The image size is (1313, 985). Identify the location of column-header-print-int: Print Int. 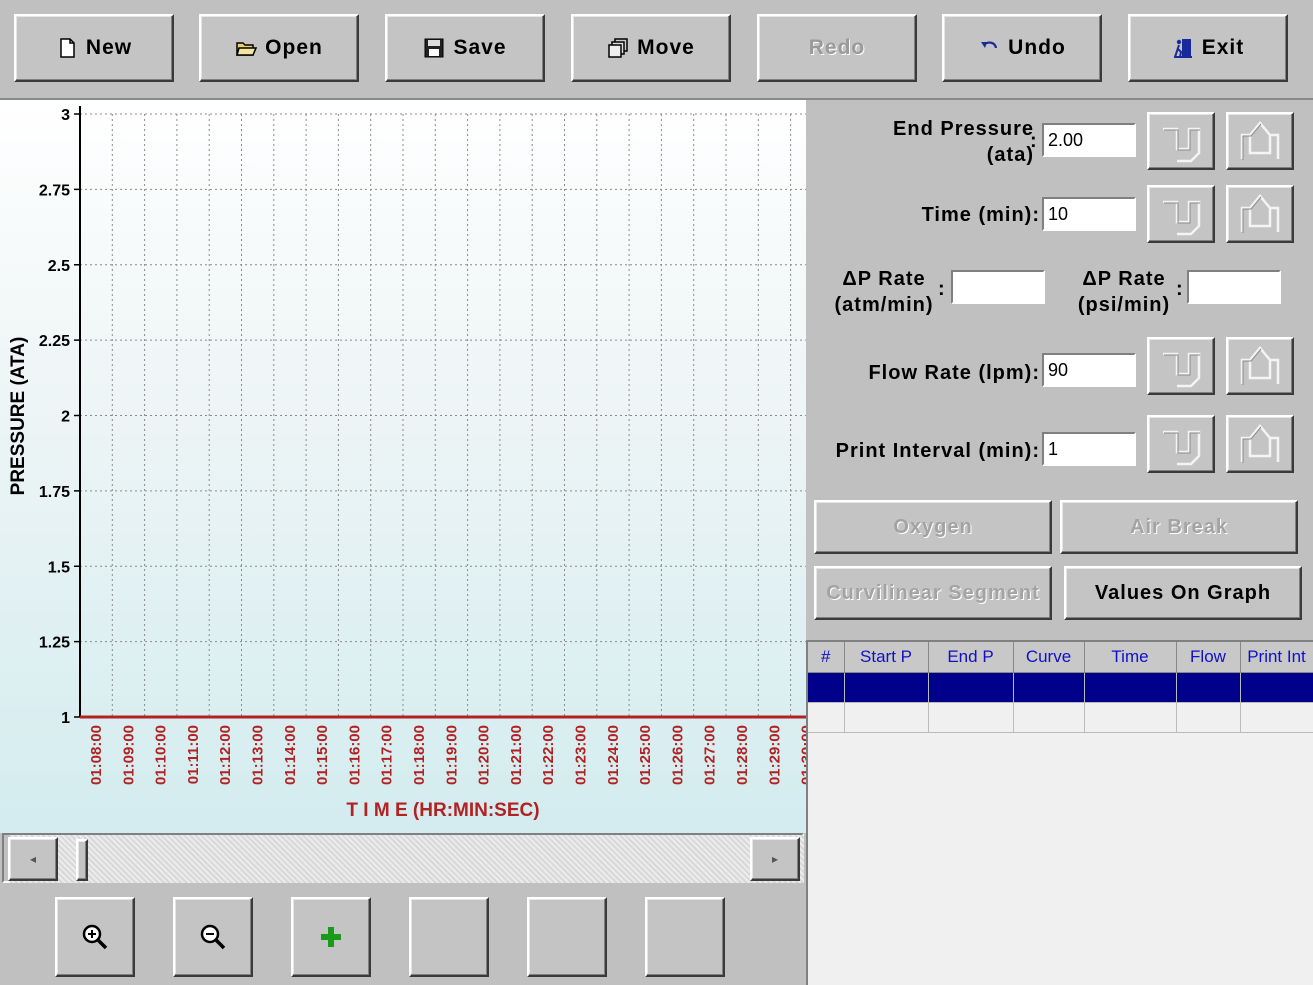
(1276, 657).